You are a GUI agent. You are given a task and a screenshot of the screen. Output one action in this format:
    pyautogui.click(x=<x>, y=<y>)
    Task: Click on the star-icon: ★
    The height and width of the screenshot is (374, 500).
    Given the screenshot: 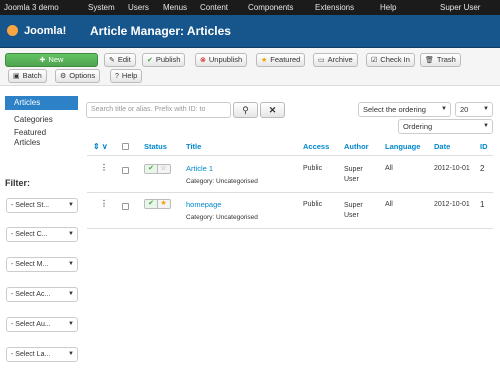 What is the action you would take?
    pyautogui.click(x=264, y=60)
    